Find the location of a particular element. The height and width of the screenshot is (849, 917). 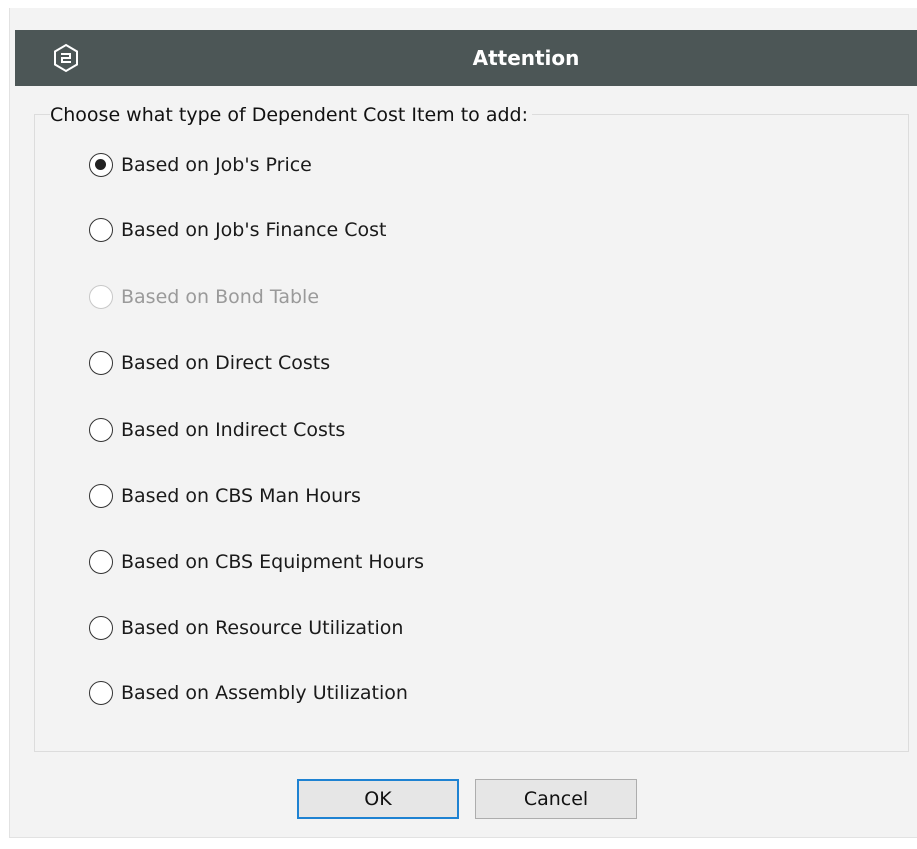

radio-label: Based on Job's Finance Cost is located at coordinates (254, 230).